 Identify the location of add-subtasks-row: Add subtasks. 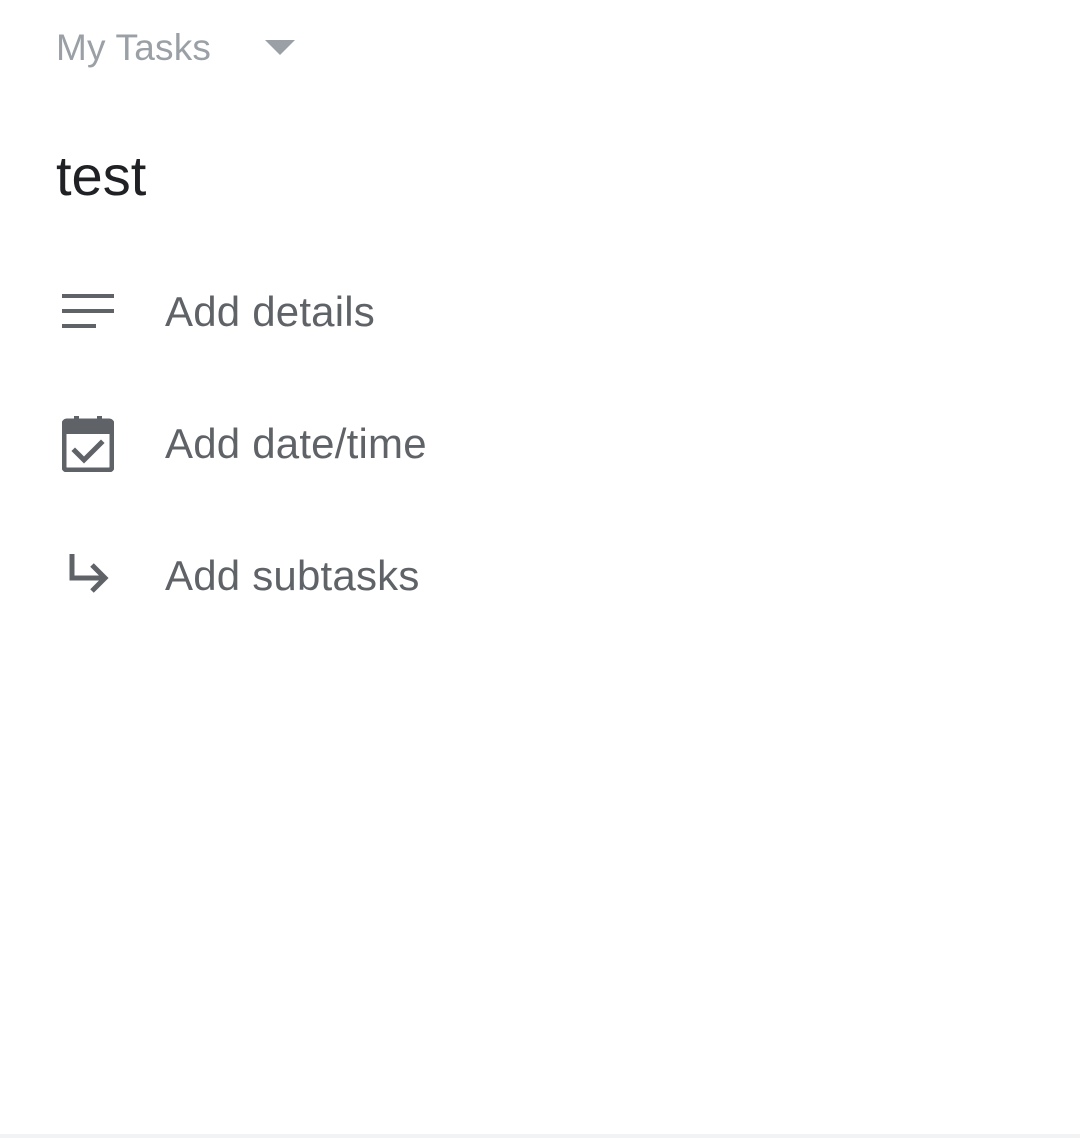
(540, 576).